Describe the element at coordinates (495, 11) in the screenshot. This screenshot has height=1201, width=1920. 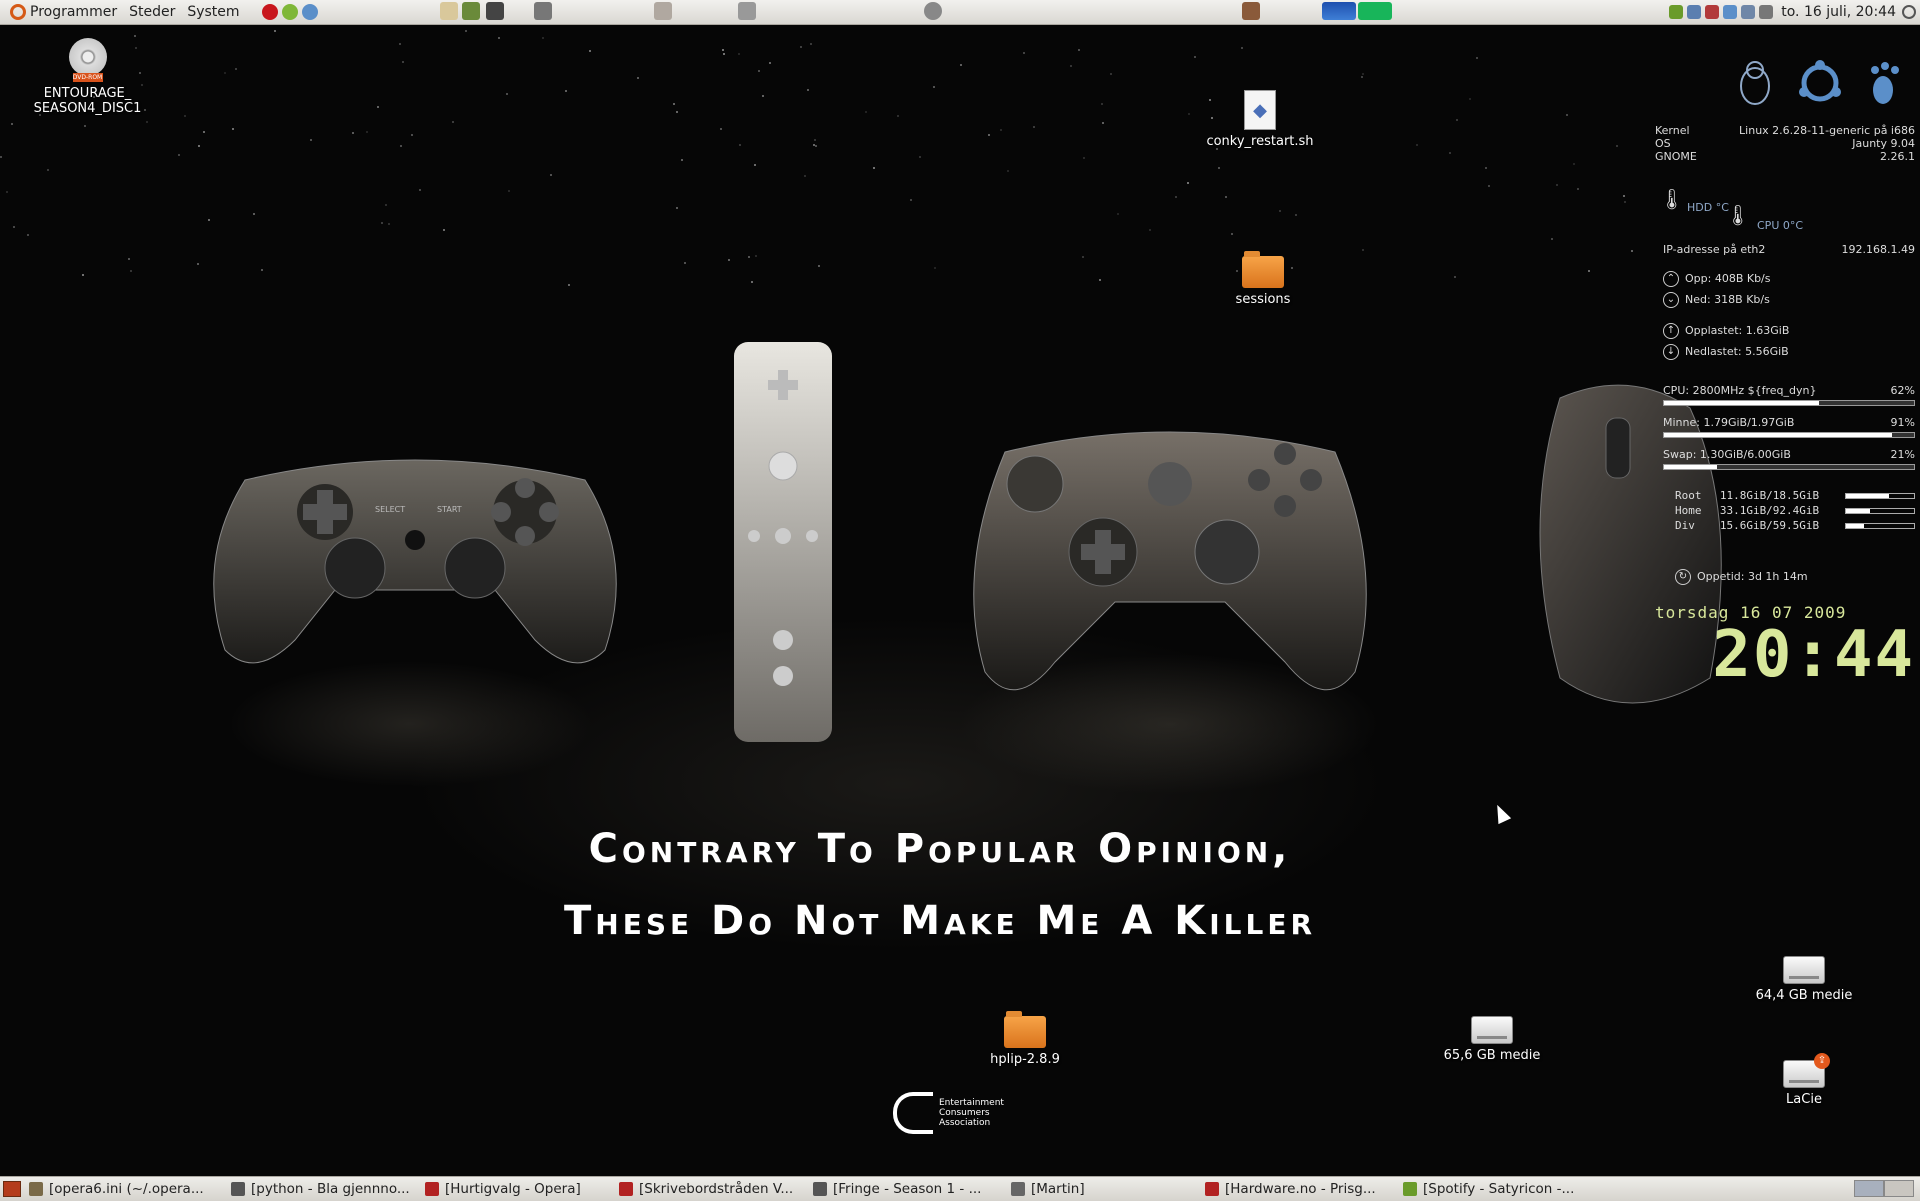
I see `terminal-launcher-icon` at that location.